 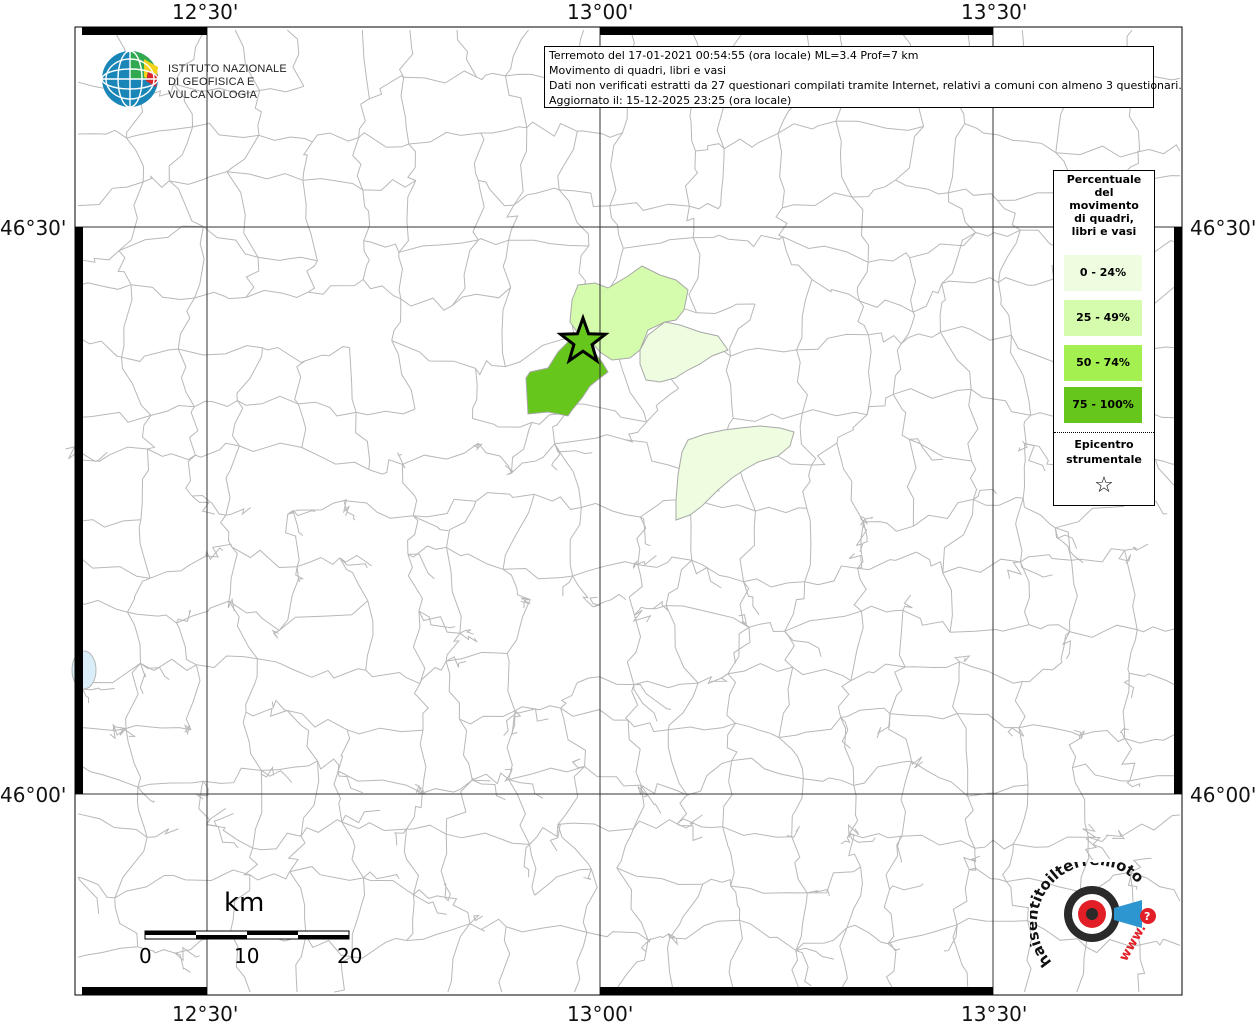 I want to click on top-lon-label-3: 13°30', so click(x=994, y=12).